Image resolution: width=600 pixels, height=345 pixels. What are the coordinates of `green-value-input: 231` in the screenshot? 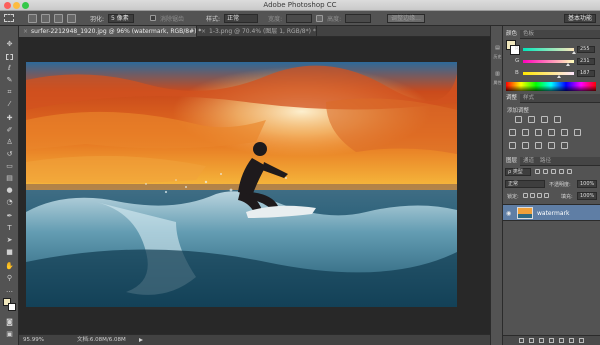 It's located at (586, 61).